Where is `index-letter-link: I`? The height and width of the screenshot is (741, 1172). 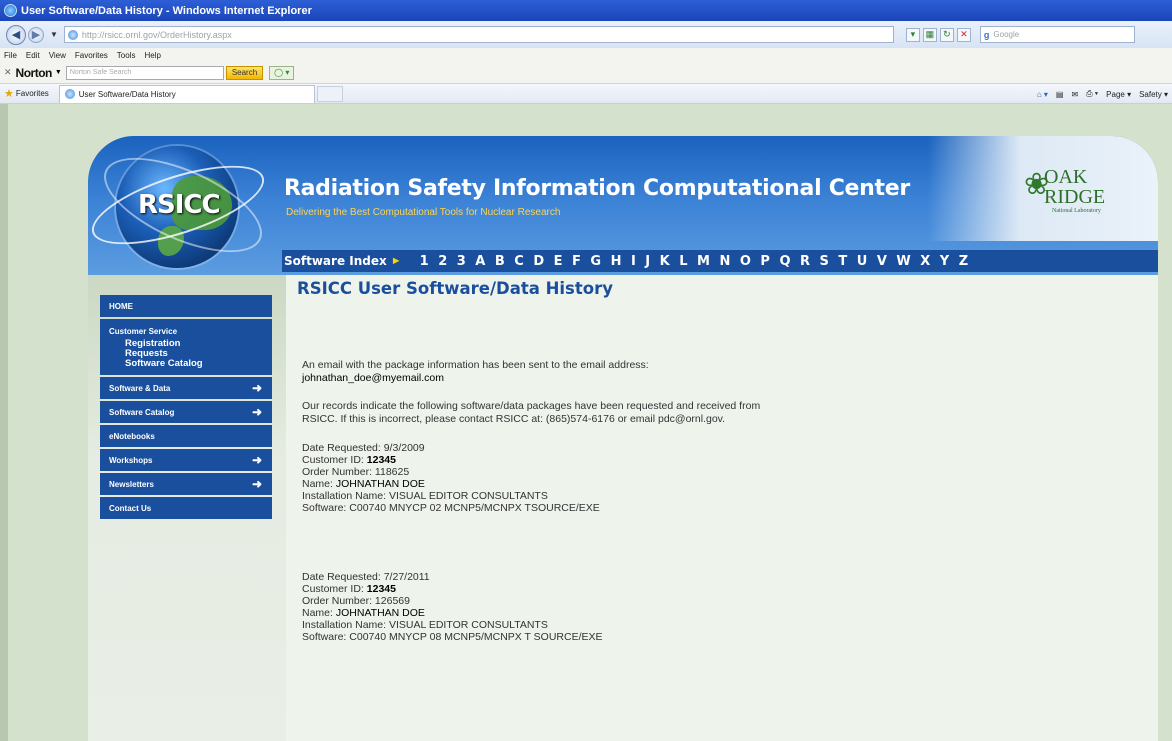 index-letter-link: I is located at coordinates (633, 261).